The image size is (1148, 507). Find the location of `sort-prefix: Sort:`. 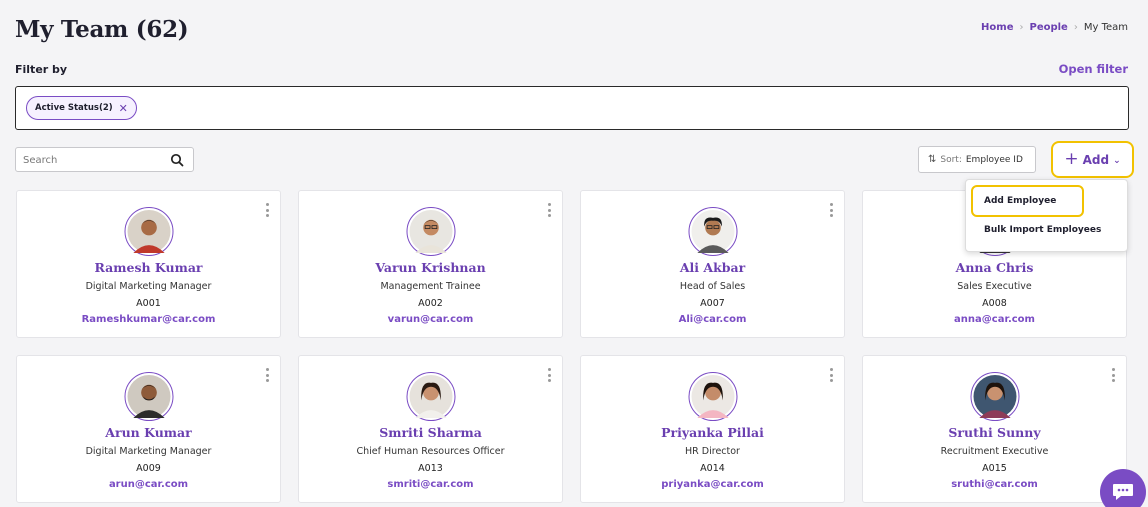

sort-prefix: Sort: is located at coordinates (951, 159).